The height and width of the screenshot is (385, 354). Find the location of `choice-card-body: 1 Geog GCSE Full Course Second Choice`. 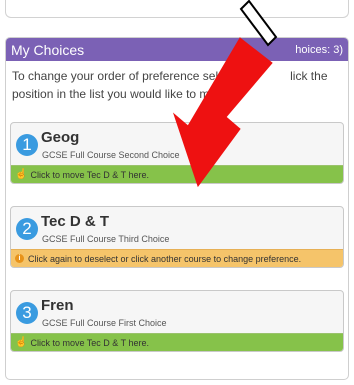

choice-card-body: 1 Geog GCSE Full Course Second Choice is located at coordinates (177, 144).